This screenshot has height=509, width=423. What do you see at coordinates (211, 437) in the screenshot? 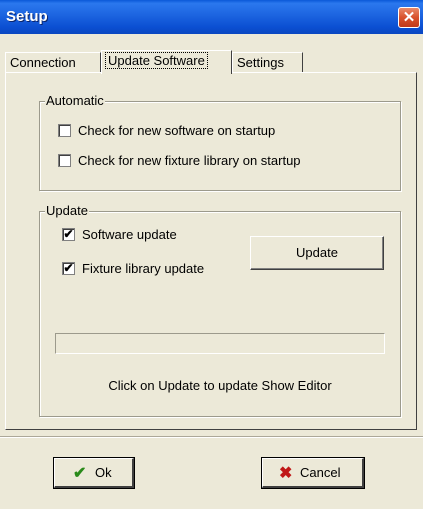
I see `button-separator` at bounding box center [211, 437].